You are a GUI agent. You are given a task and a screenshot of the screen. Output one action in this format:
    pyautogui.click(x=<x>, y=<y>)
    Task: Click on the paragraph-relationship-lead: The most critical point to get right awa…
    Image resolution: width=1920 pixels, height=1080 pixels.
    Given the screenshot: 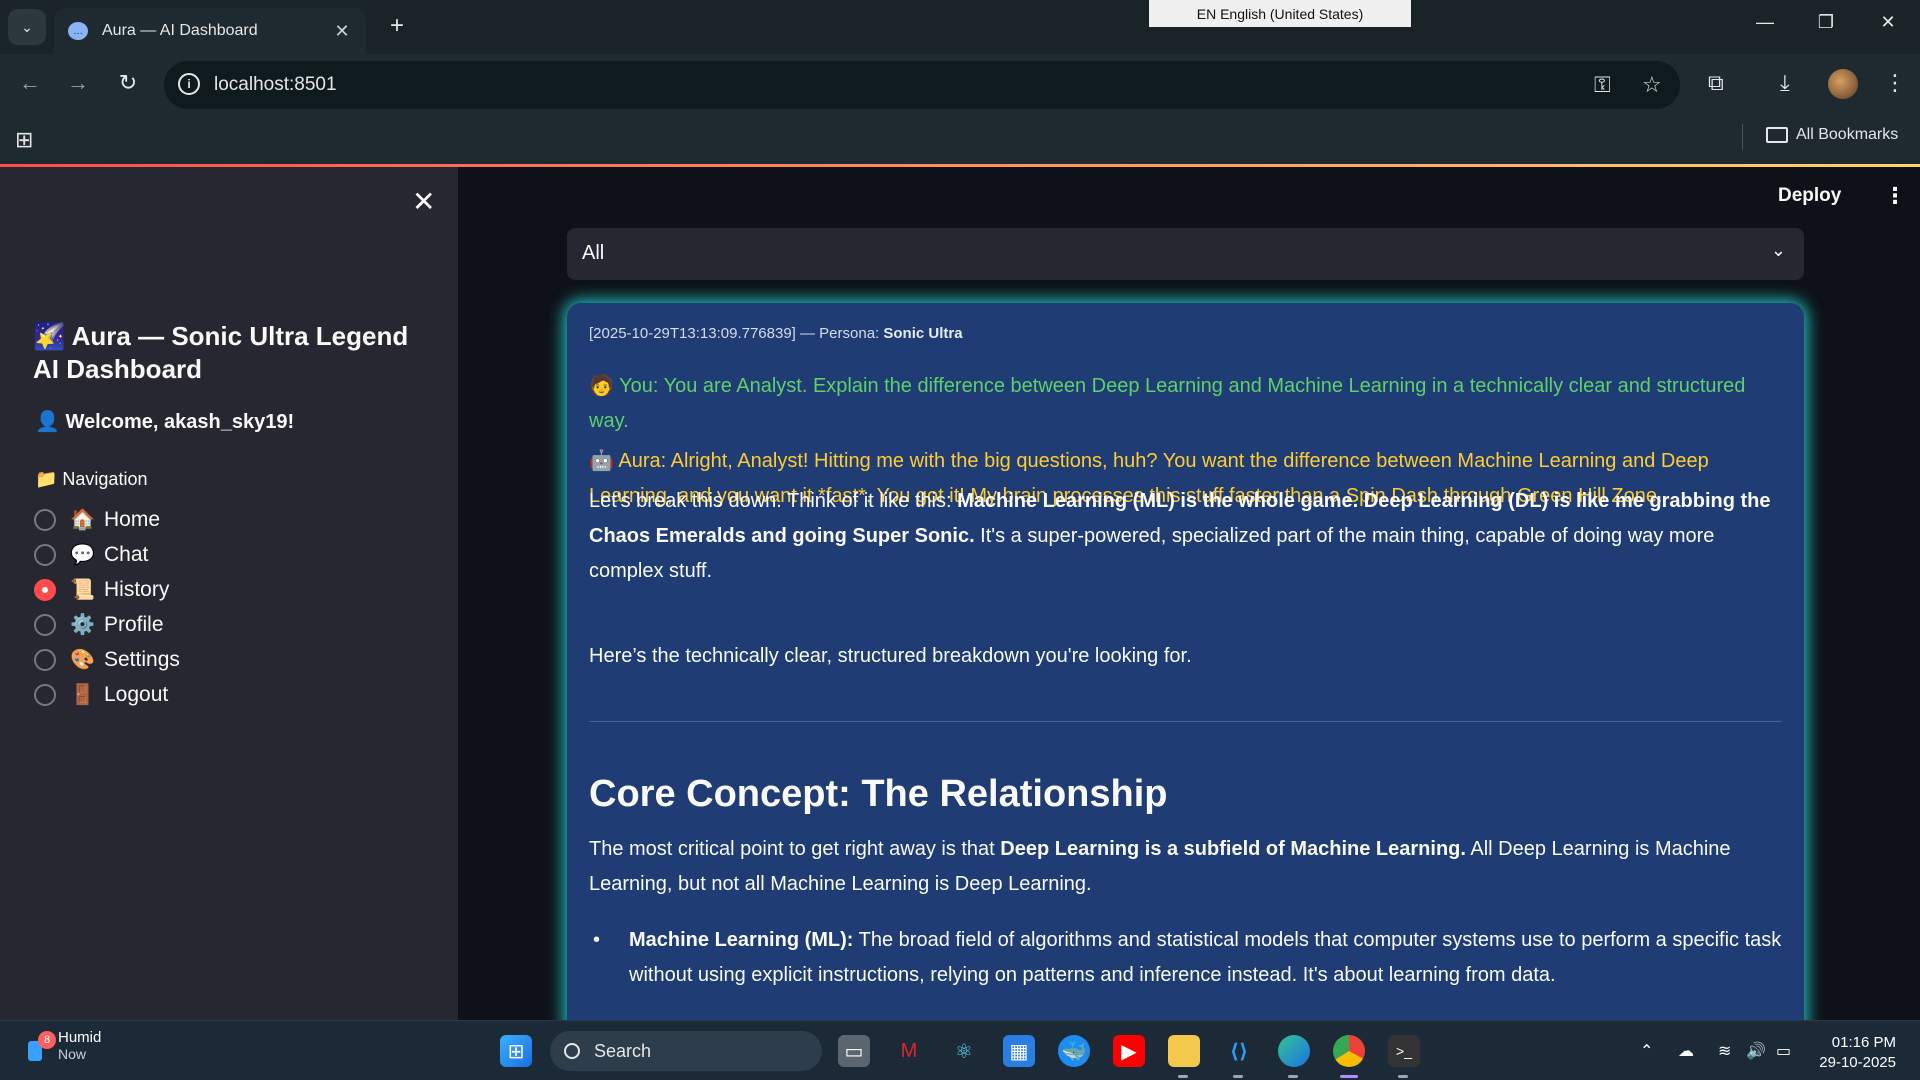 What is the action you would take?
    pyautogui.click(x=795, y=849)
    